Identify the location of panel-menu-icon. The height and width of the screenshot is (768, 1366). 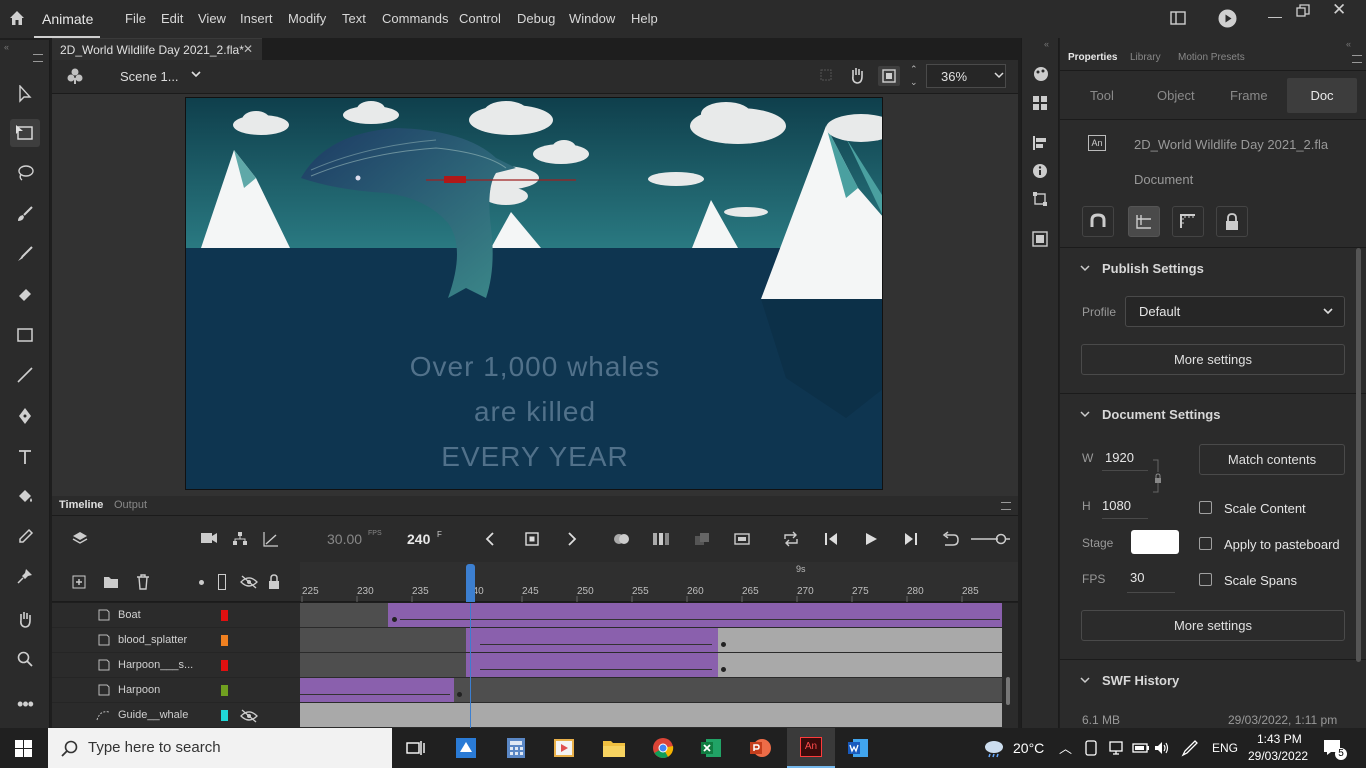
(38, 58).